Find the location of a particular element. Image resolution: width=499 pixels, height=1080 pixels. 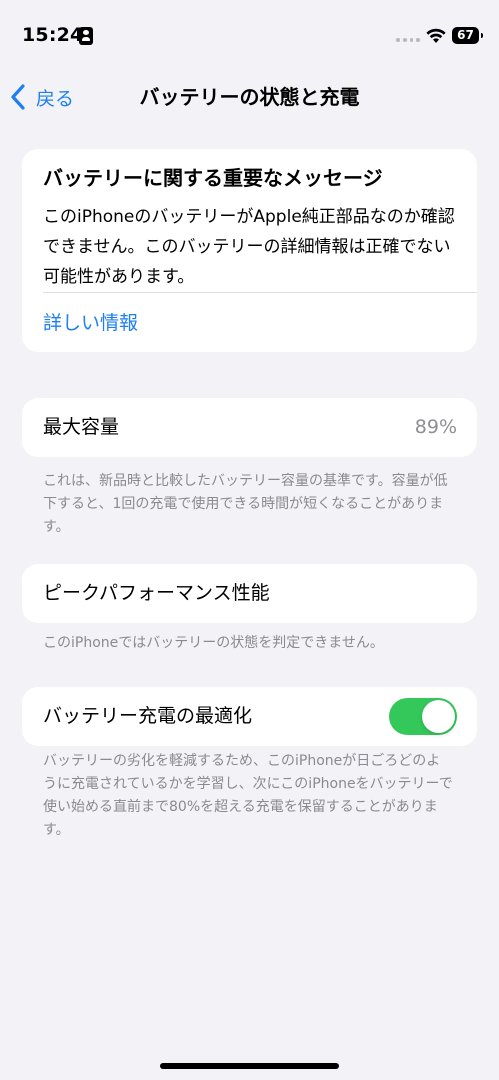

battery-icon: 67 is located at coordinates (467, 35).